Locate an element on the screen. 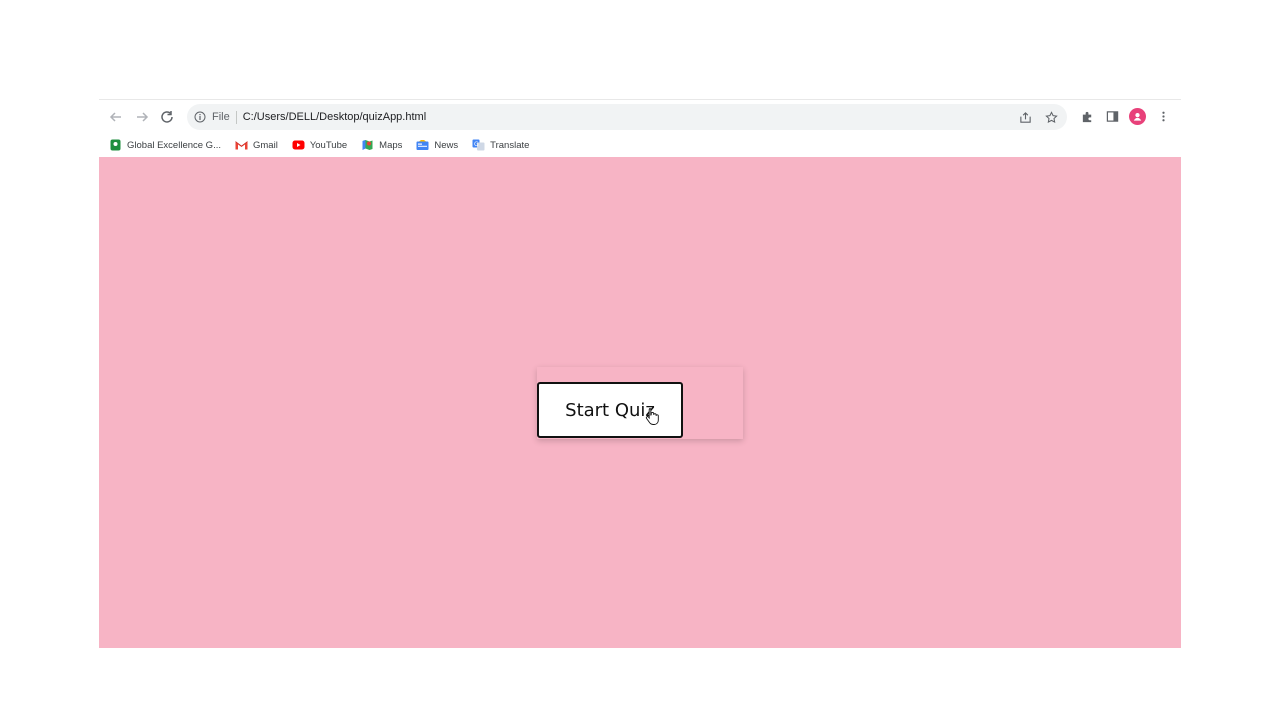 This screenshot has height=720, width=1280. youtube-icon is located at coordinates (298, 145).